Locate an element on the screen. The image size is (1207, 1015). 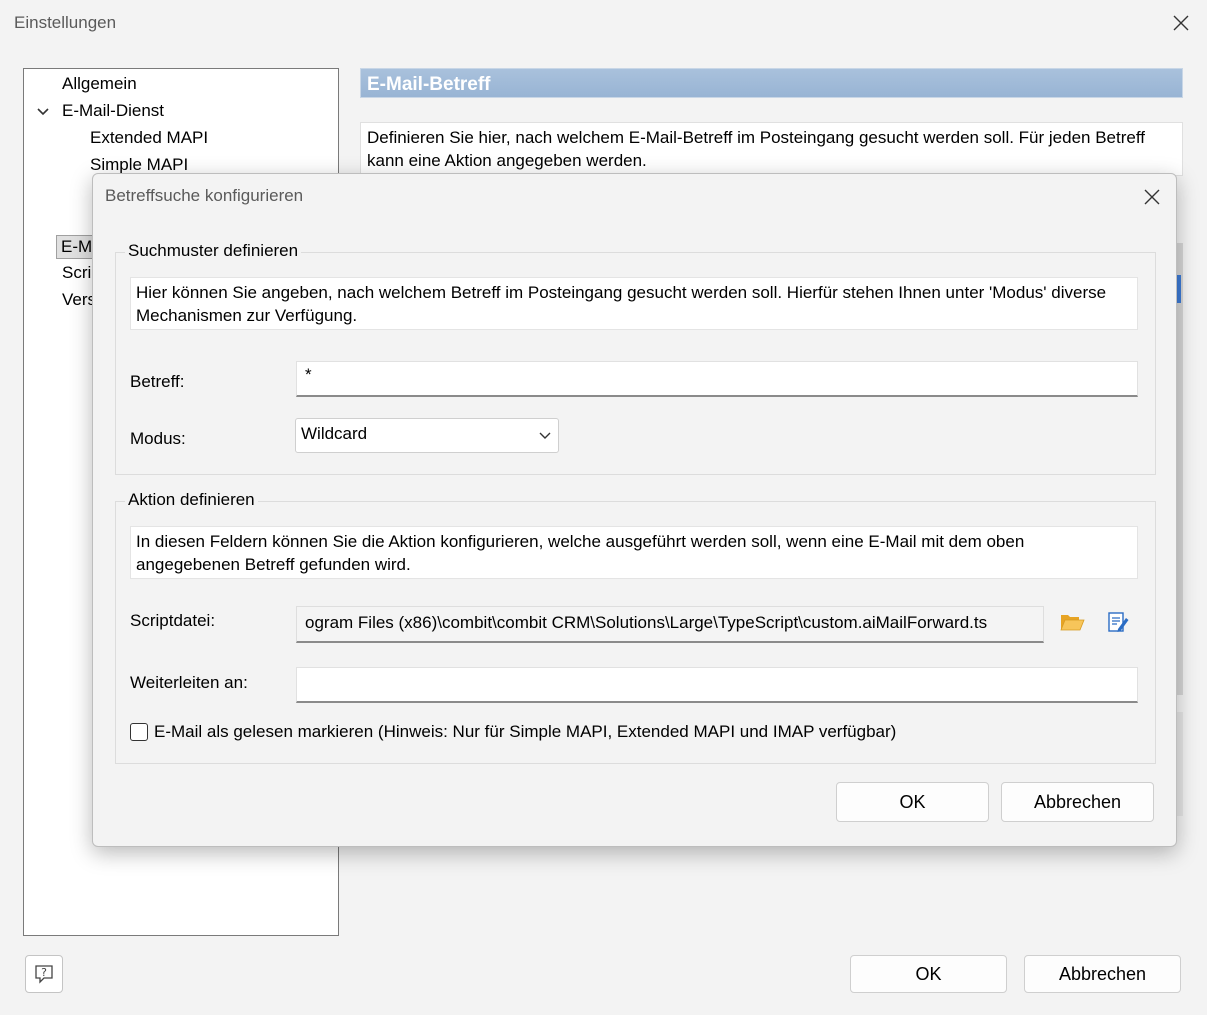
mode-select: Wildcard is located at coordinates (427, 435).